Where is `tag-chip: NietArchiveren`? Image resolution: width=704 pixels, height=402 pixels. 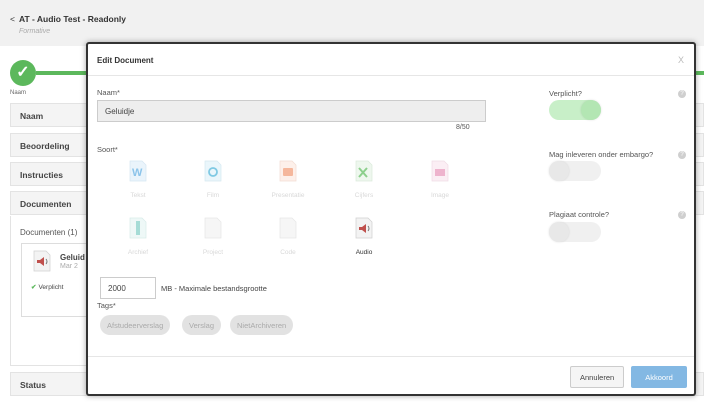
tag-chip: NietArchiveren is located at coordinates (262, 325).